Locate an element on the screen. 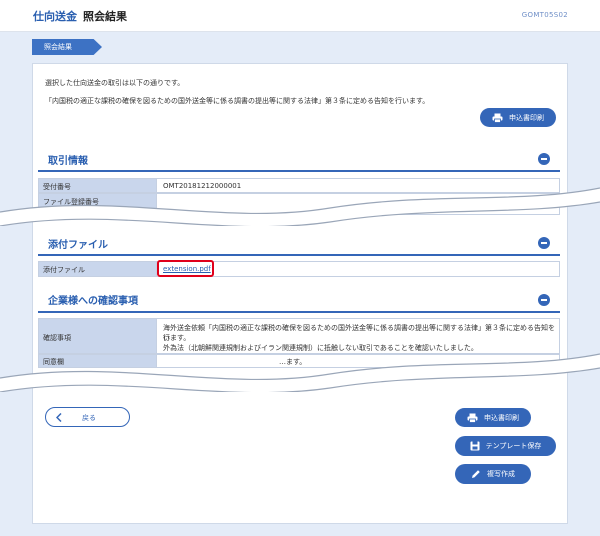  copy-create-button: 複写作成 is located at coordinates (493, 474).